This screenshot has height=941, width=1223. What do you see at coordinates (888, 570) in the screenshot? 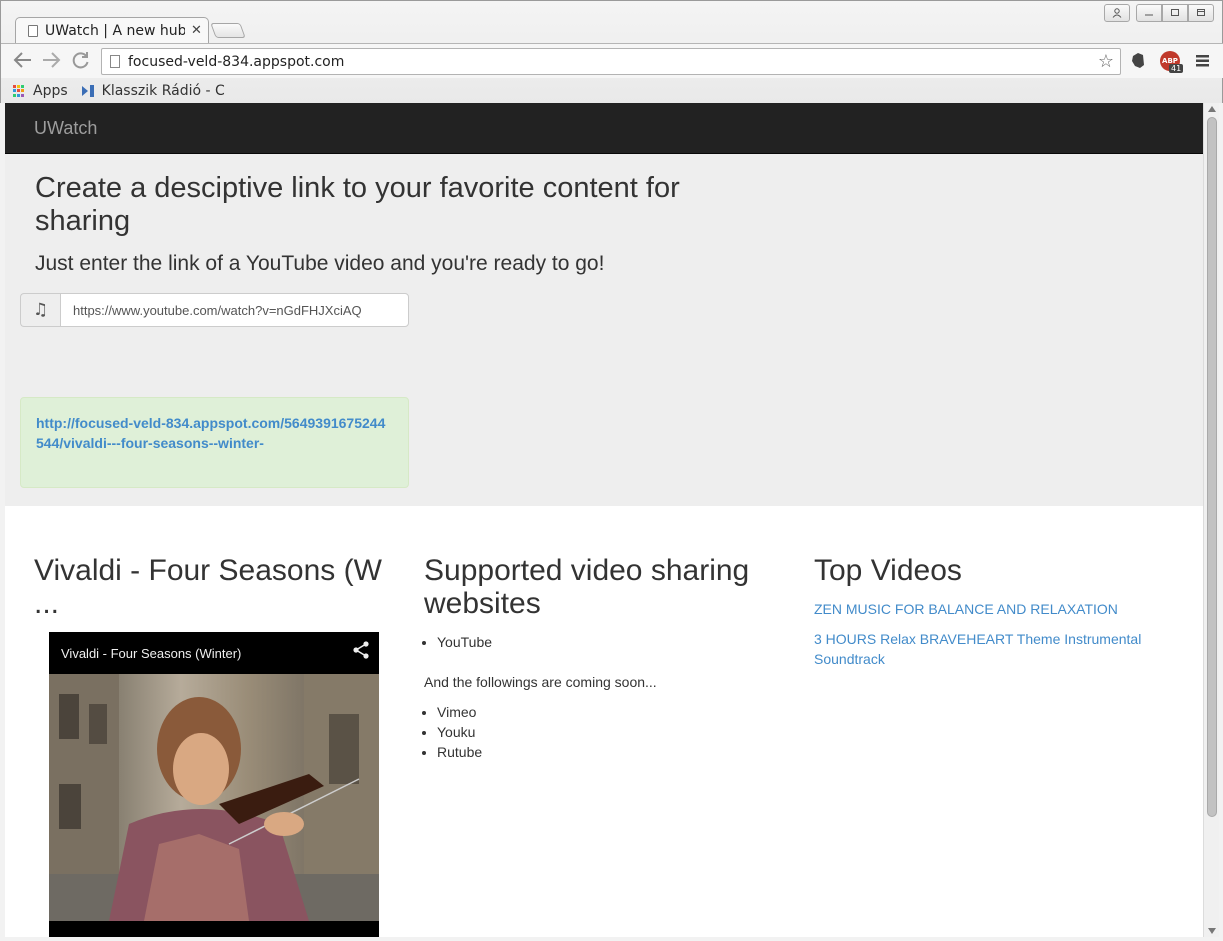
I see `top-videos-heading: Top Videos` at bounding box center [888, 570].